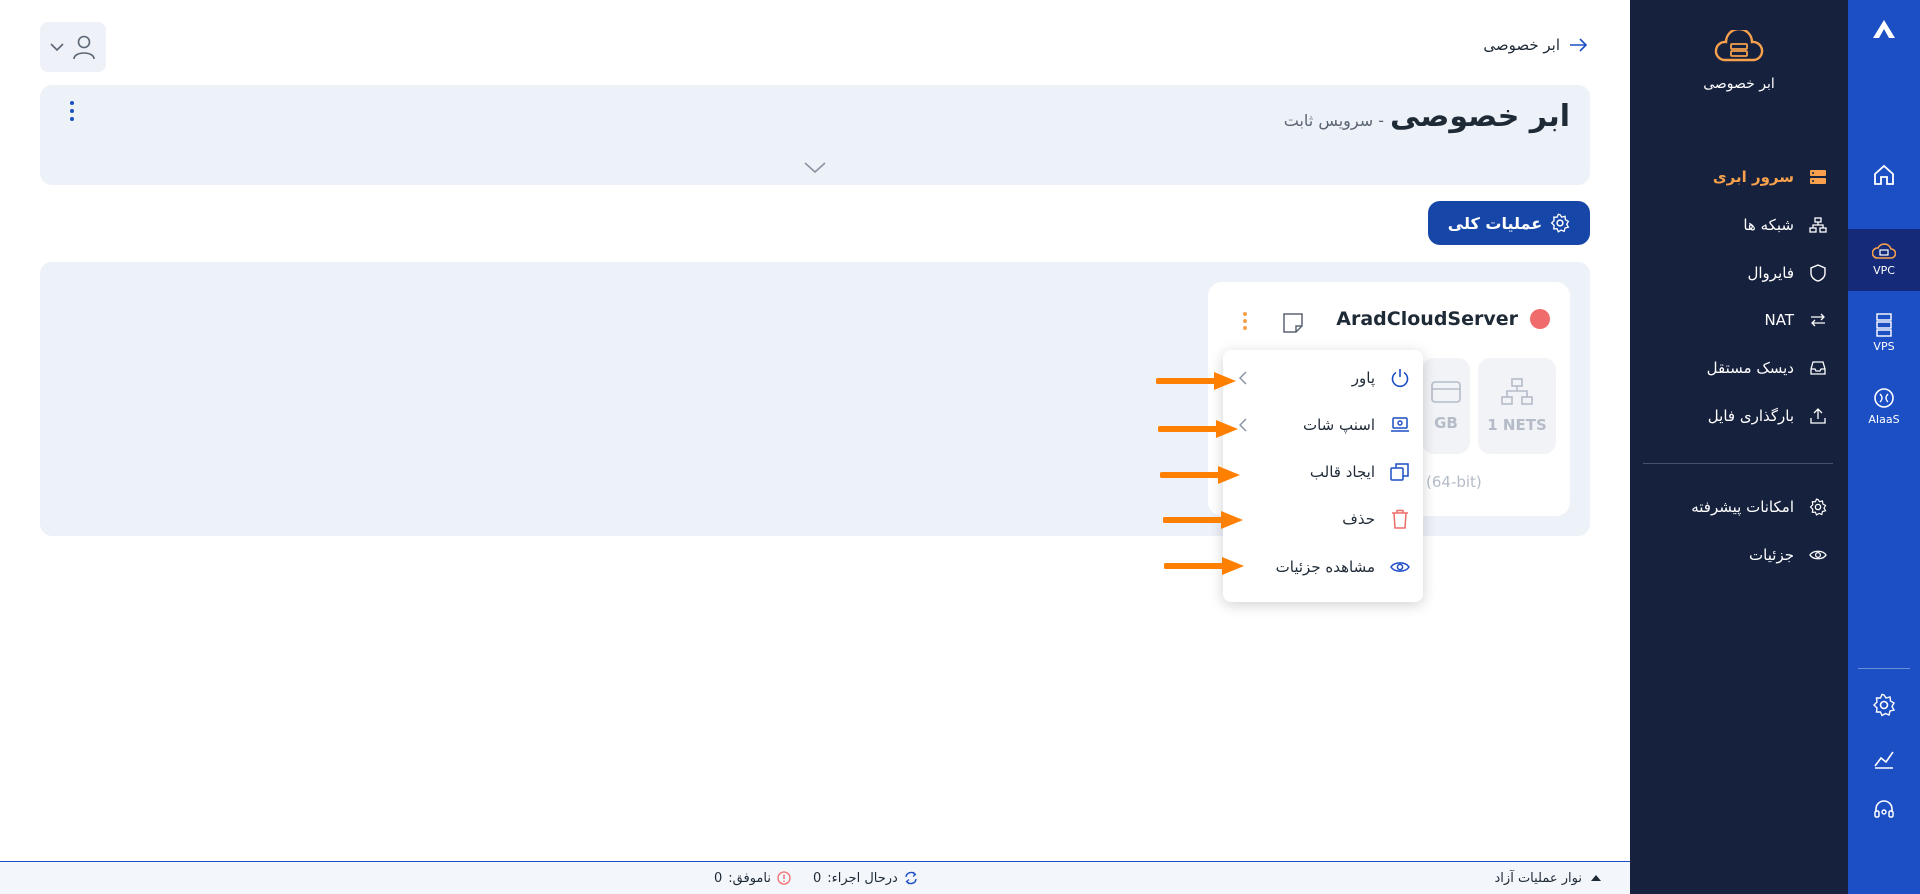 This screenshot has height=894, width=1920. What do you see at coordinates (1245, 321) in the screenshot?
I see `card-kebab-menu-icon` at bounding box center [1245, 321].